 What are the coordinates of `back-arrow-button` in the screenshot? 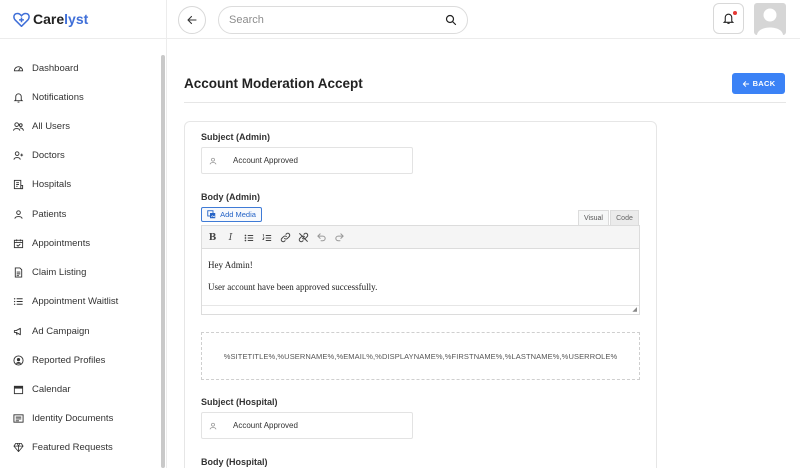 It's located at (192, 20).